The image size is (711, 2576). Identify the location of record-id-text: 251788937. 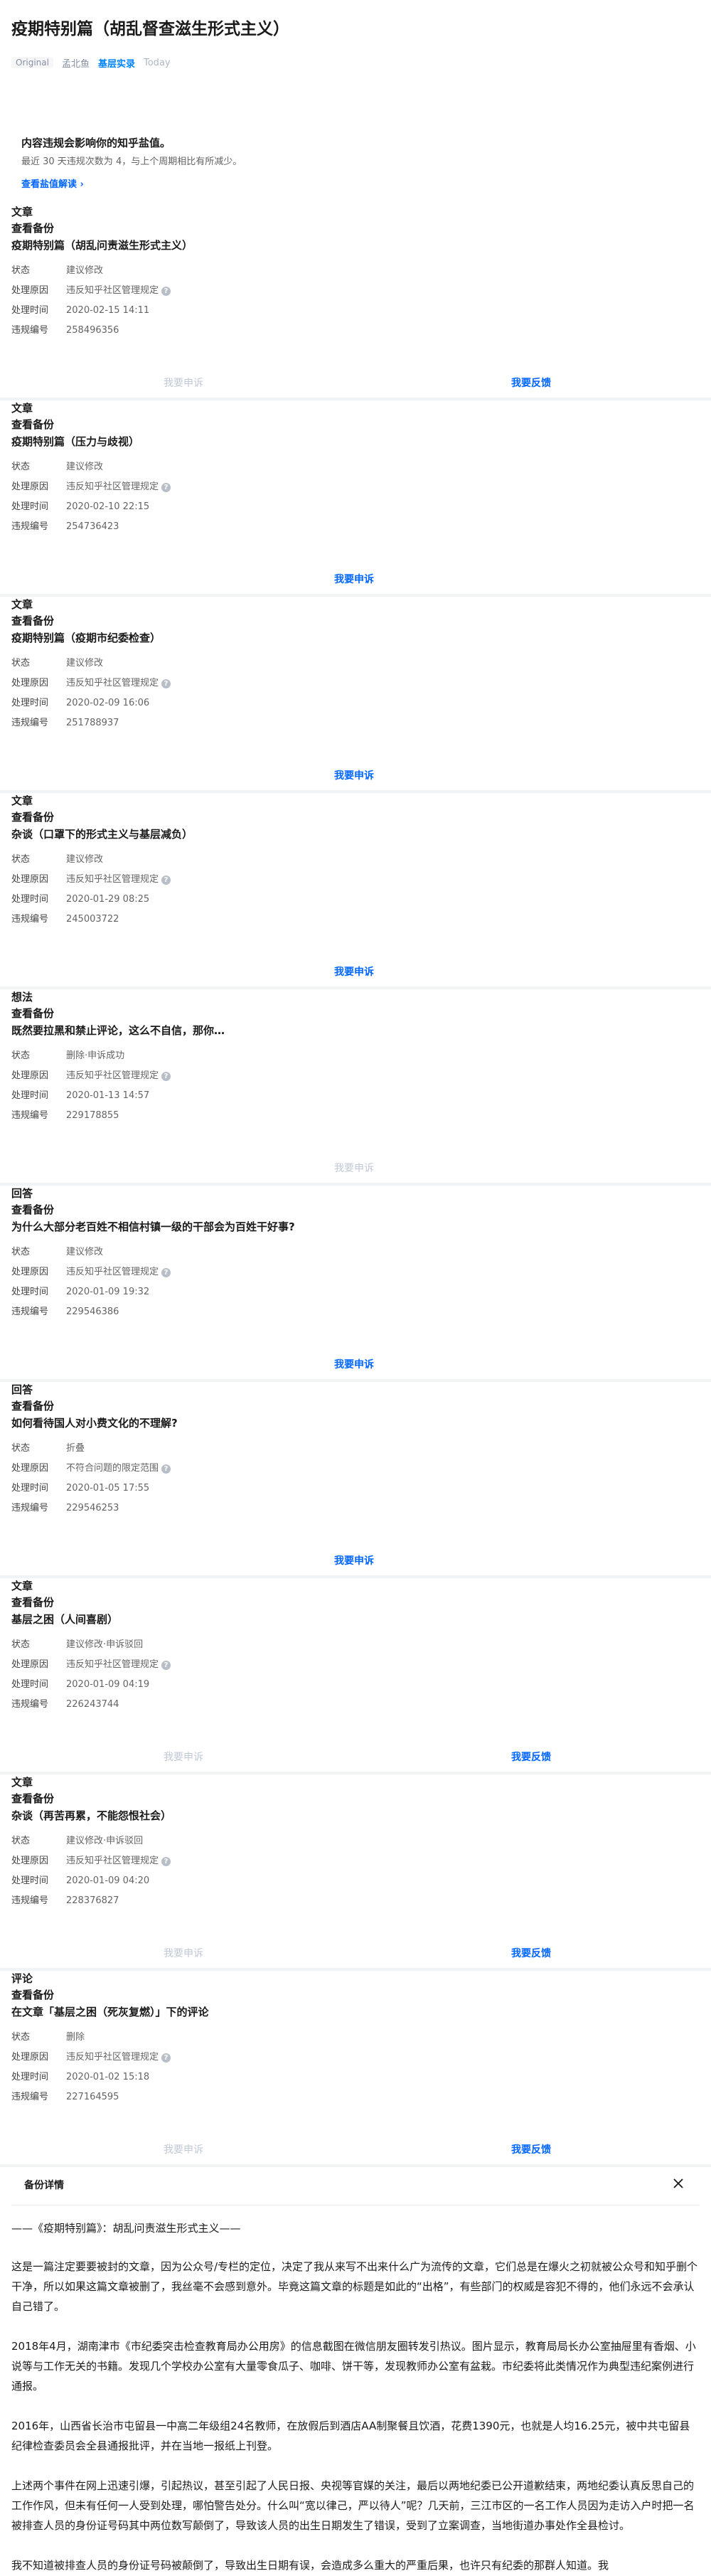
(92, 723).